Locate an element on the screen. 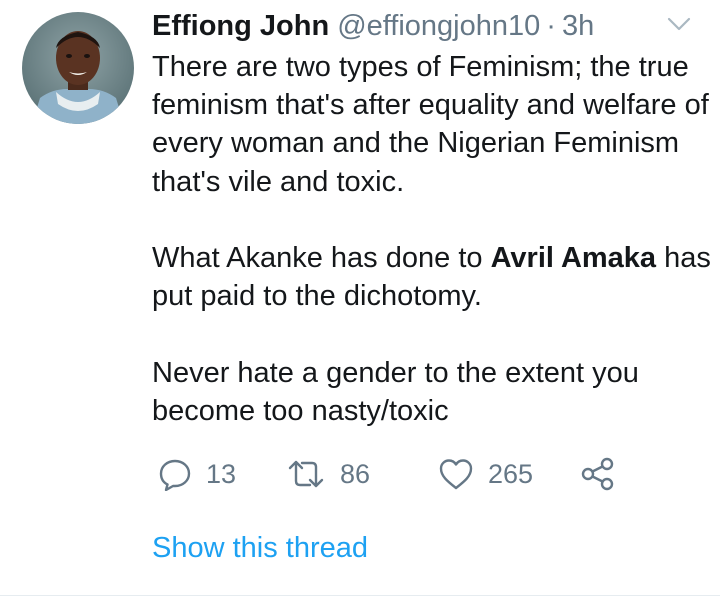 This screenshot has height=596, width=720. reply-icon is located at coordinates (175, 475).